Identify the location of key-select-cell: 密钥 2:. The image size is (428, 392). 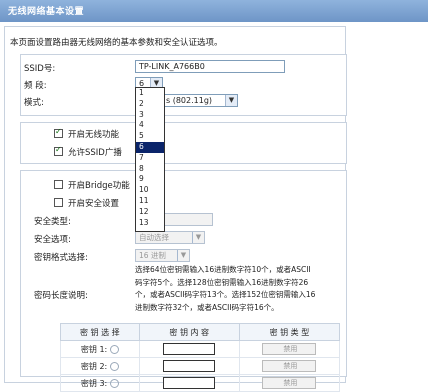
(100, 366).